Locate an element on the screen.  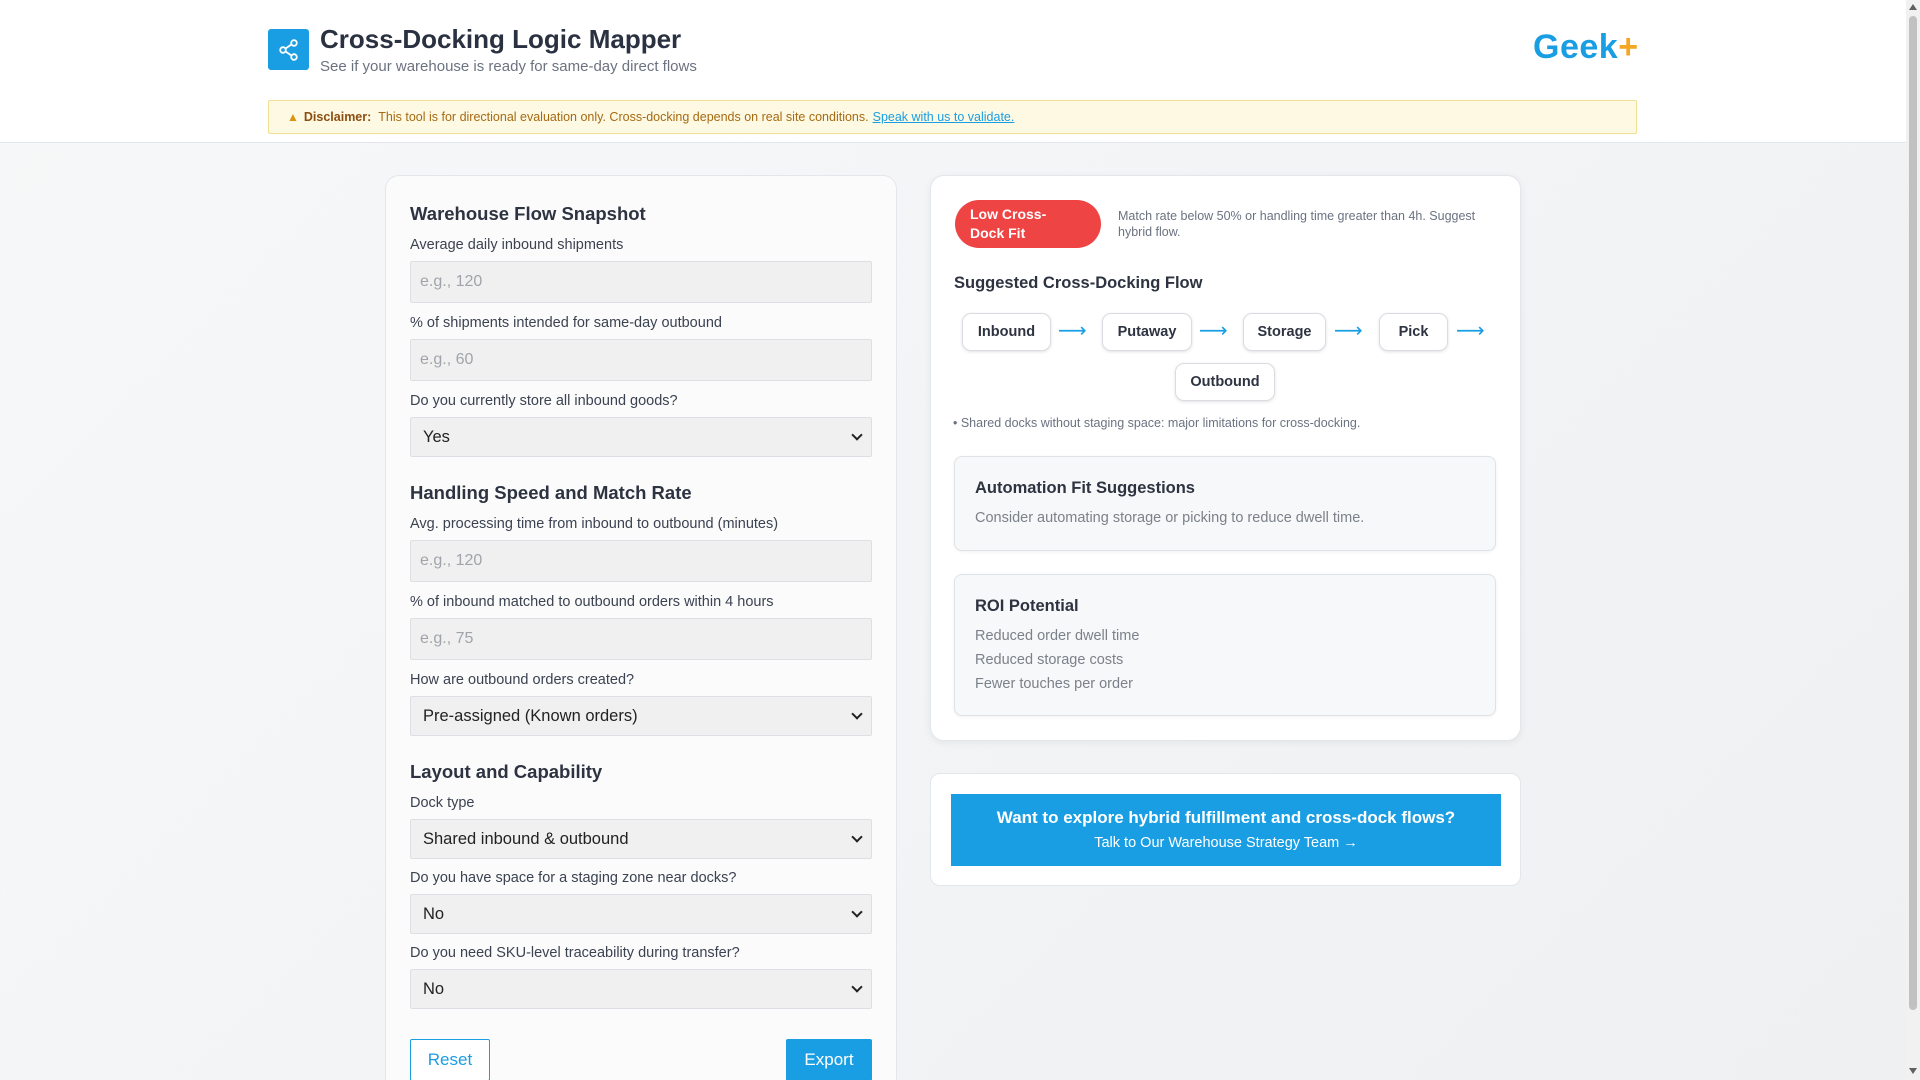
orders-created-select: Pre-assigned (Known orders) is located at coordinates (641, 716).